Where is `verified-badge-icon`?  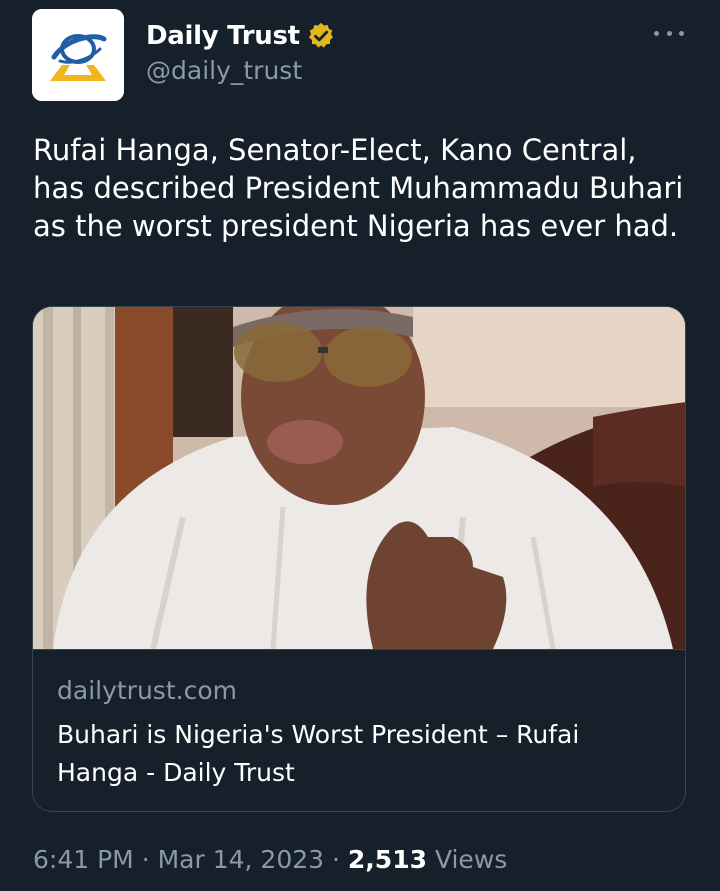 verified-badge-icon is located at coordinates (321, 36).